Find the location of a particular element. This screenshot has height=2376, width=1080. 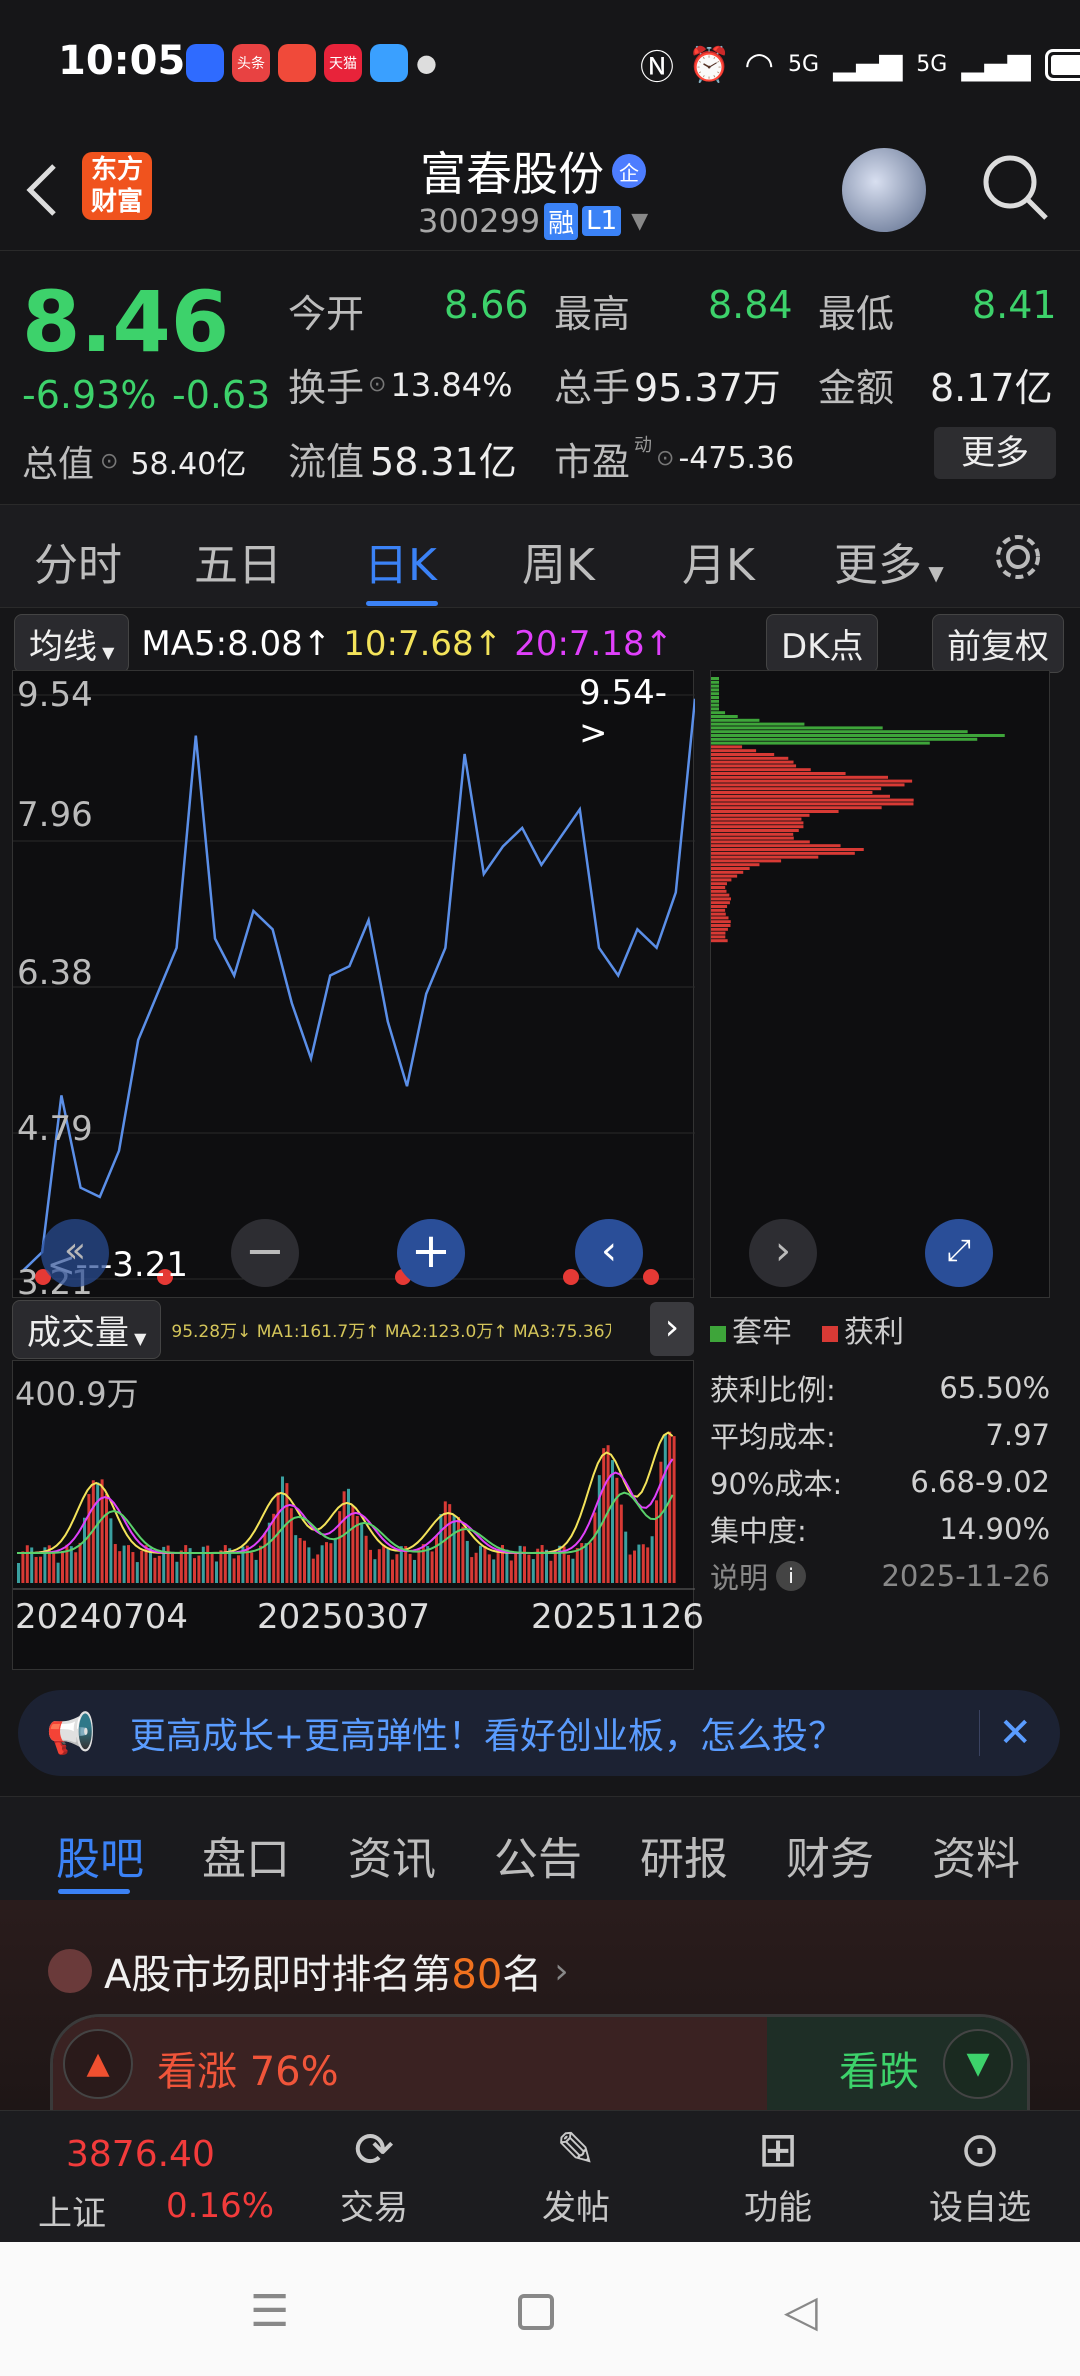

tab-intraday: 分时 is located at coordinates (78, 561).